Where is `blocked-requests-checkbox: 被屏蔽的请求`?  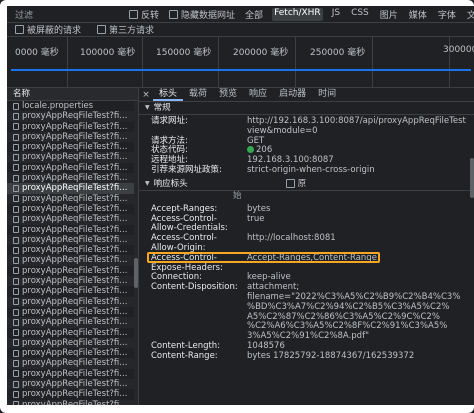
blocked-requests-checkbox: 被屏蔽的请求 is located at coordinates (48, 29).